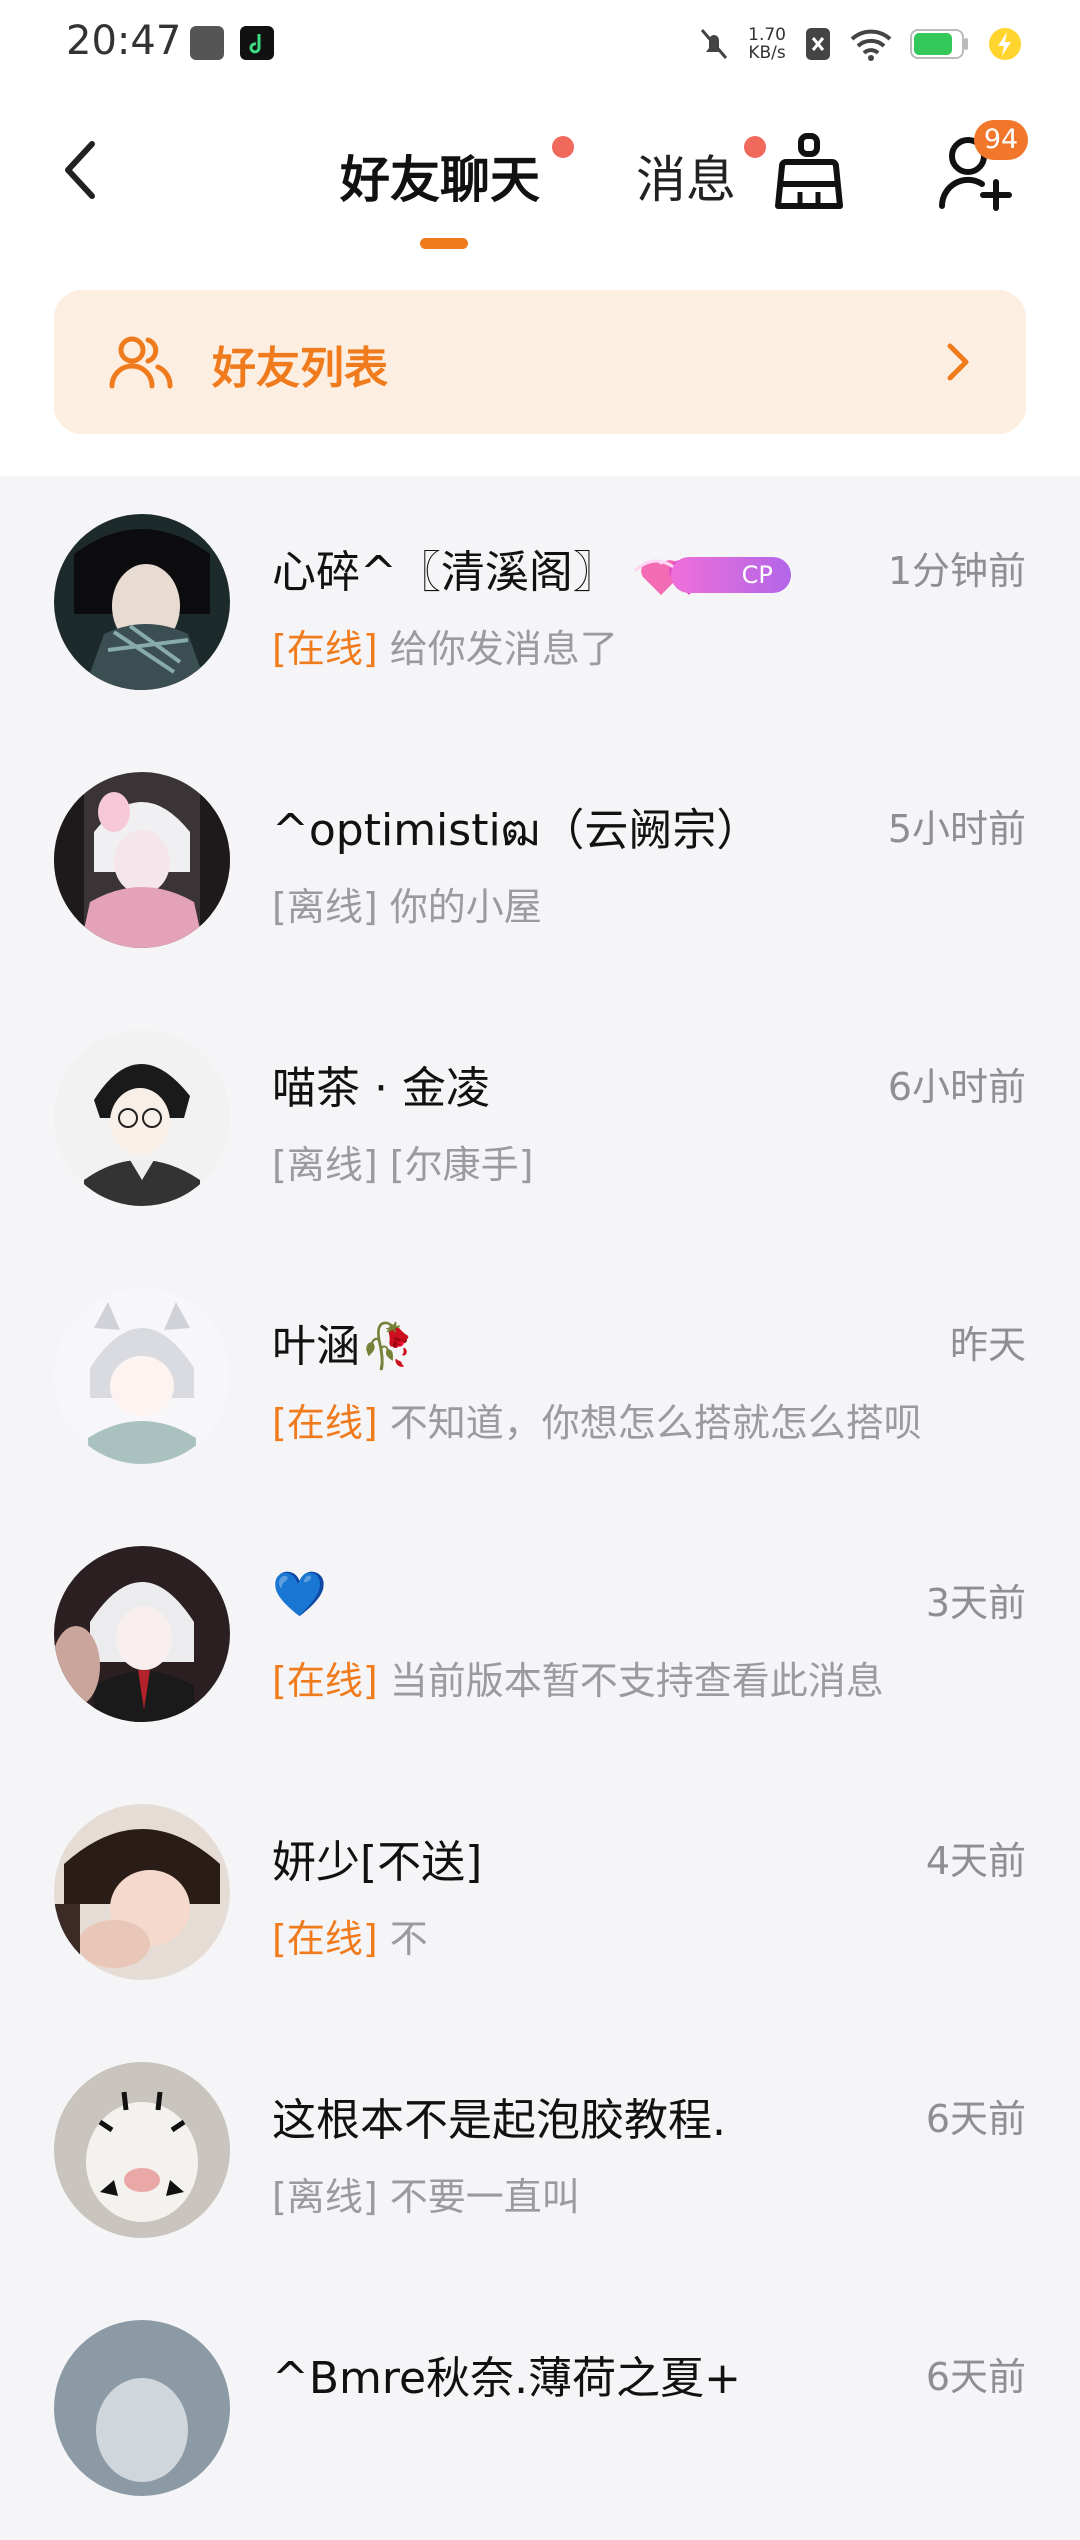  Describe the element at coordinates (939, 44) in the screenshot. I see `battery-icon` at that location.